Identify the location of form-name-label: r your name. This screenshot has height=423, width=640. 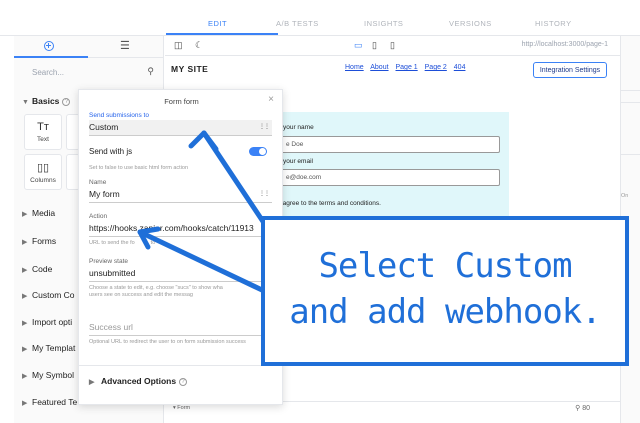
(296, 127).